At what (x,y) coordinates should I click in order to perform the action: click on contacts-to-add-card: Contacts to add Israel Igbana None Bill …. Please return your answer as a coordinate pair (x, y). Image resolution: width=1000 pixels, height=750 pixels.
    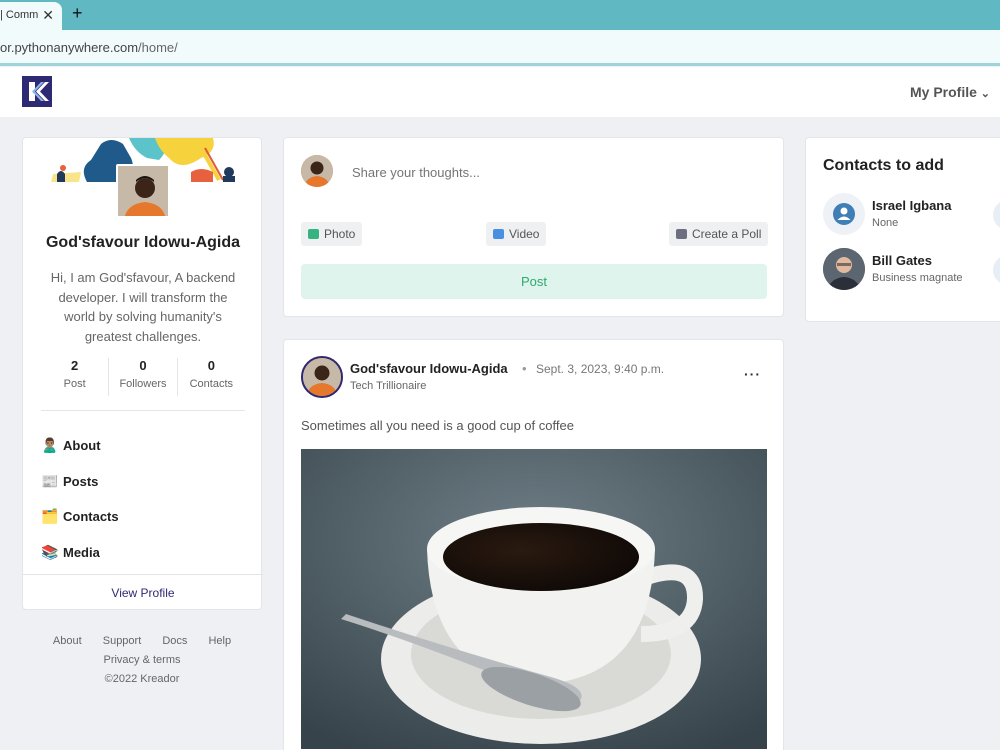
    Looking at the image, I should click on (902, 229).